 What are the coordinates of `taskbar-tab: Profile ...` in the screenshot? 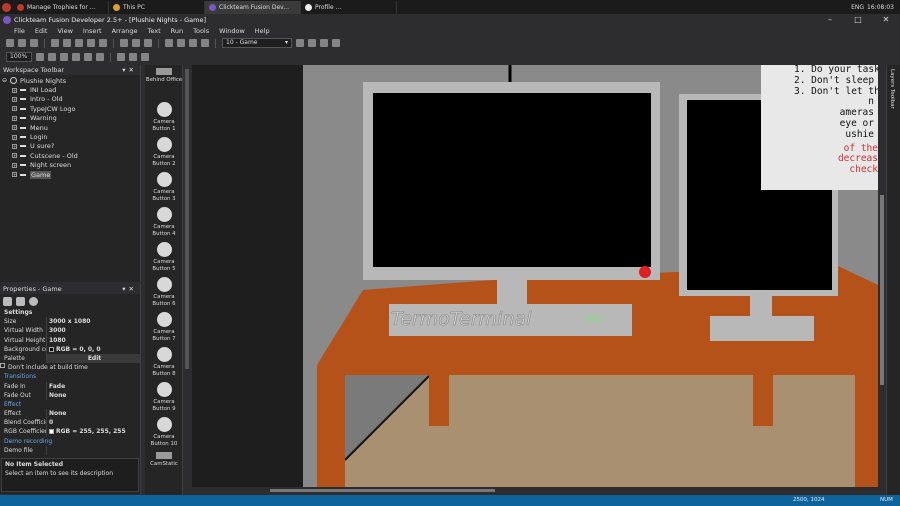 It's located at (349, 7).